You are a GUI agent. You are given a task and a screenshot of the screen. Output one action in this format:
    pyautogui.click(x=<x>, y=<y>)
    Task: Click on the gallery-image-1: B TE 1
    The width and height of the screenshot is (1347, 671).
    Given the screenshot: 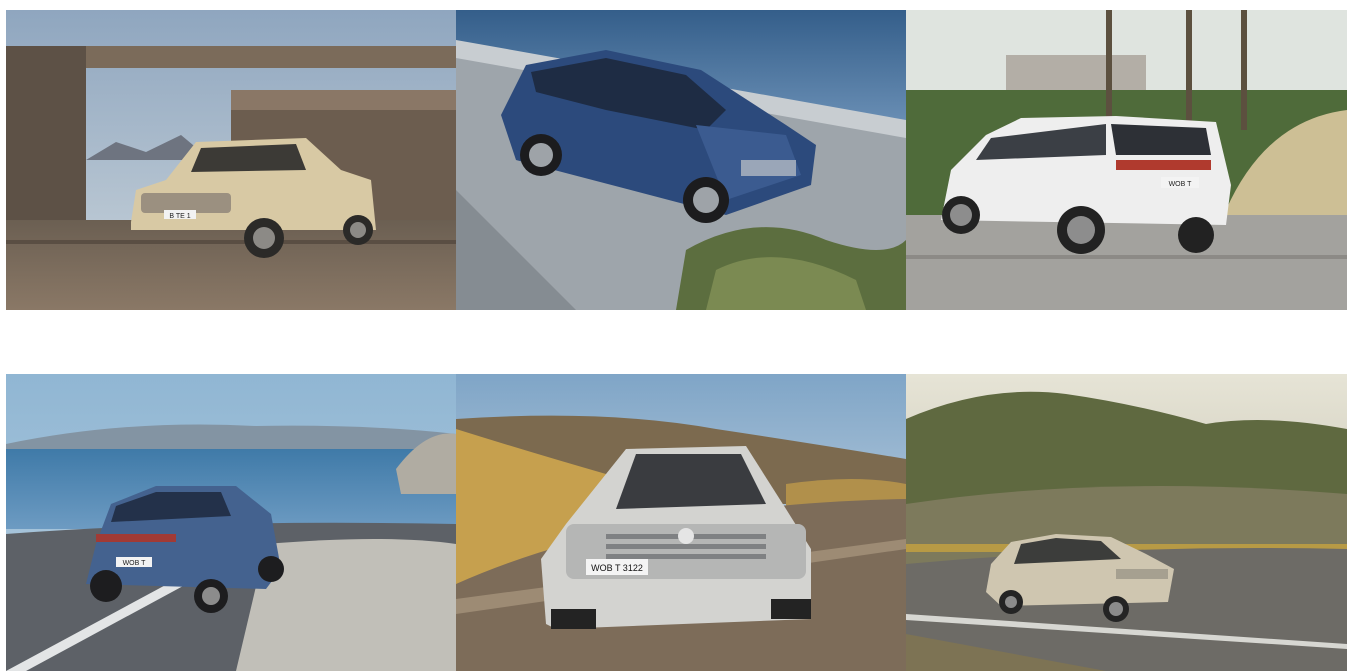 What is the action you would take?
    pyautogui.click(x=231, y=160)
    